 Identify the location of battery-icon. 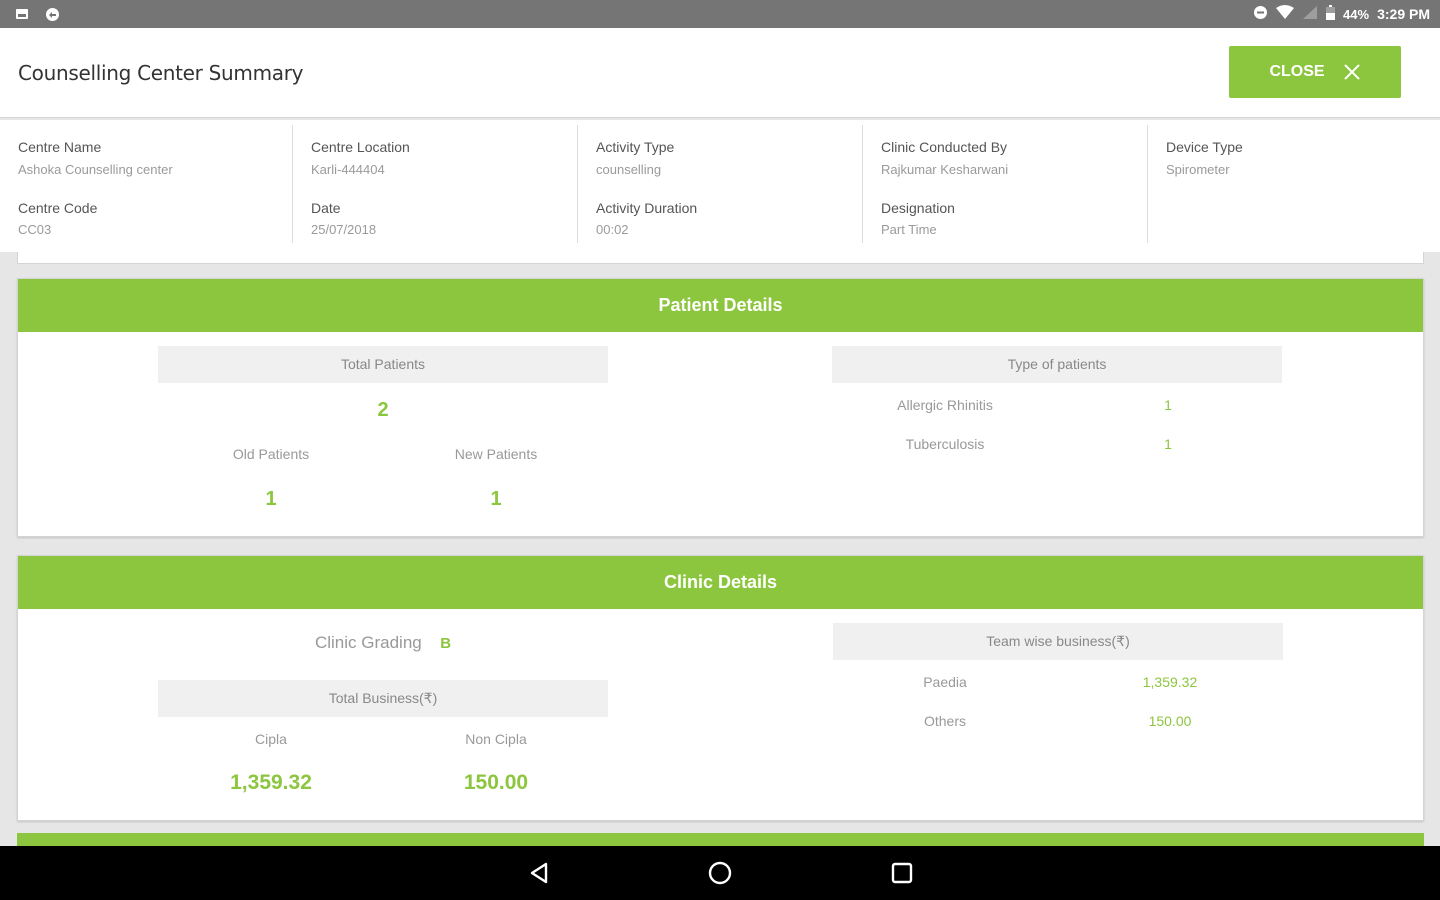
(1331, 14).